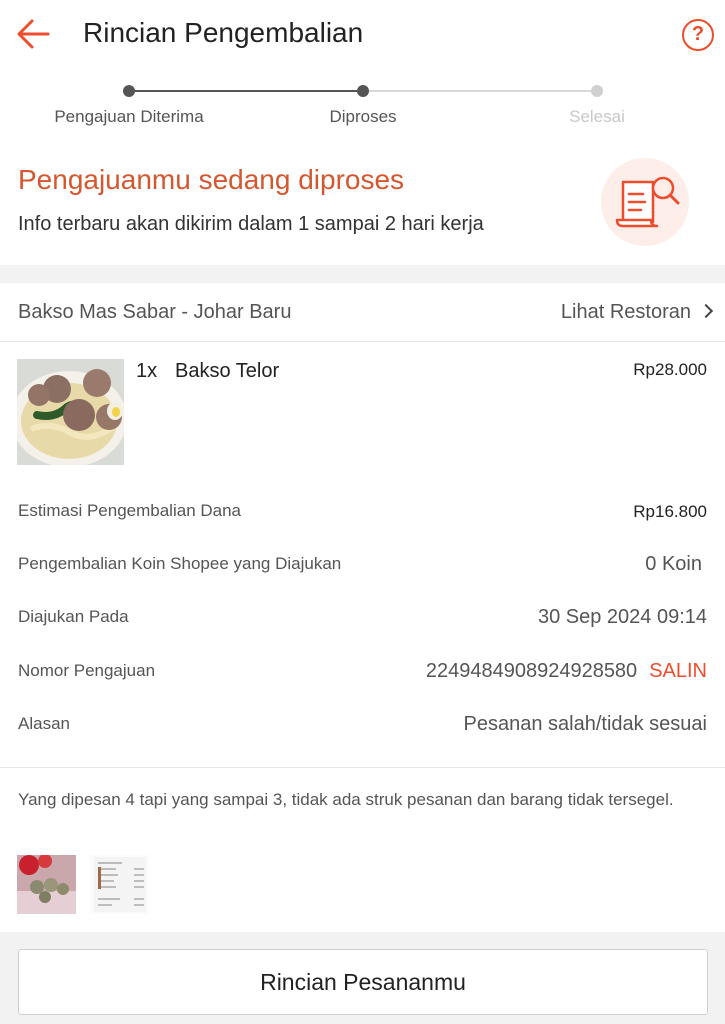 This screenshot has height=1024, width=725. I want to click on submitted-at-value: 30 Sep 2024 09:14, so click(622, 617).